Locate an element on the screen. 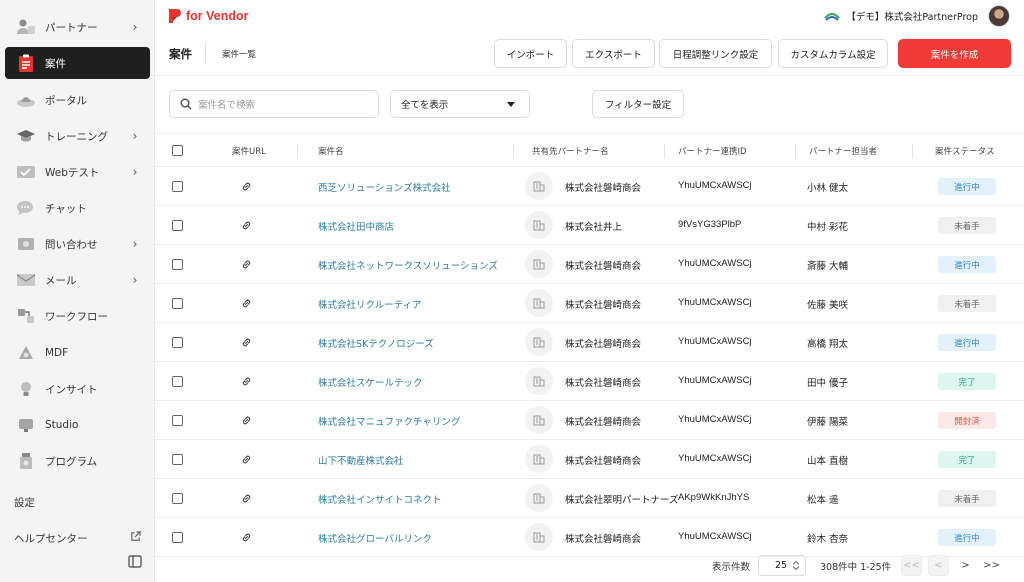  next-page-button: > is located at coordinates (965, 565).